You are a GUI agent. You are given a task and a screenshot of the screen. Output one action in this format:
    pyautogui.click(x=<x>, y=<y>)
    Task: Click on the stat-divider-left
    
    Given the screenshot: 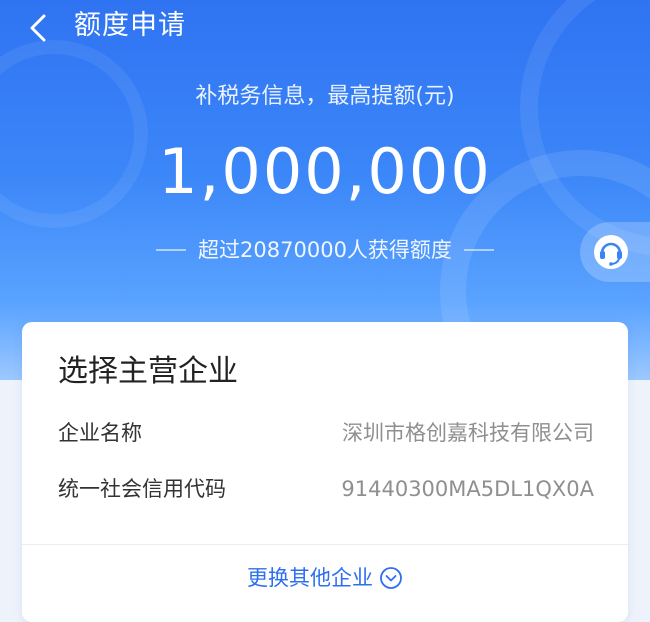 What is the action you would take?
    pyautogui.click(x=171, y=250)
    